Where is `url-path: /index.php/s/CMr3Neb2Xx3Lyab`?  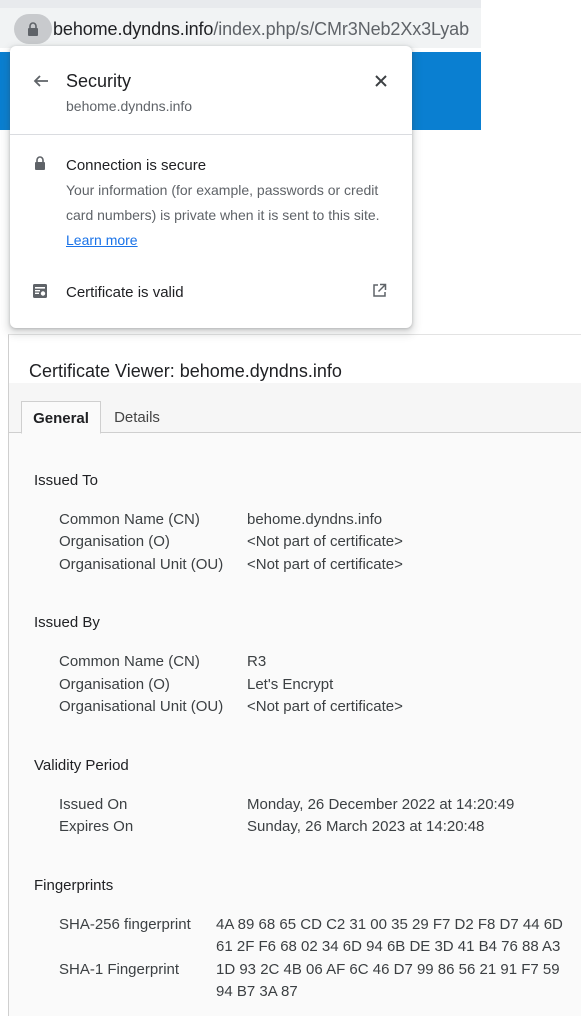 url-path: /index.php/s/CMr3Neb2Xx3Lyab is located at coordinates (341, 29).